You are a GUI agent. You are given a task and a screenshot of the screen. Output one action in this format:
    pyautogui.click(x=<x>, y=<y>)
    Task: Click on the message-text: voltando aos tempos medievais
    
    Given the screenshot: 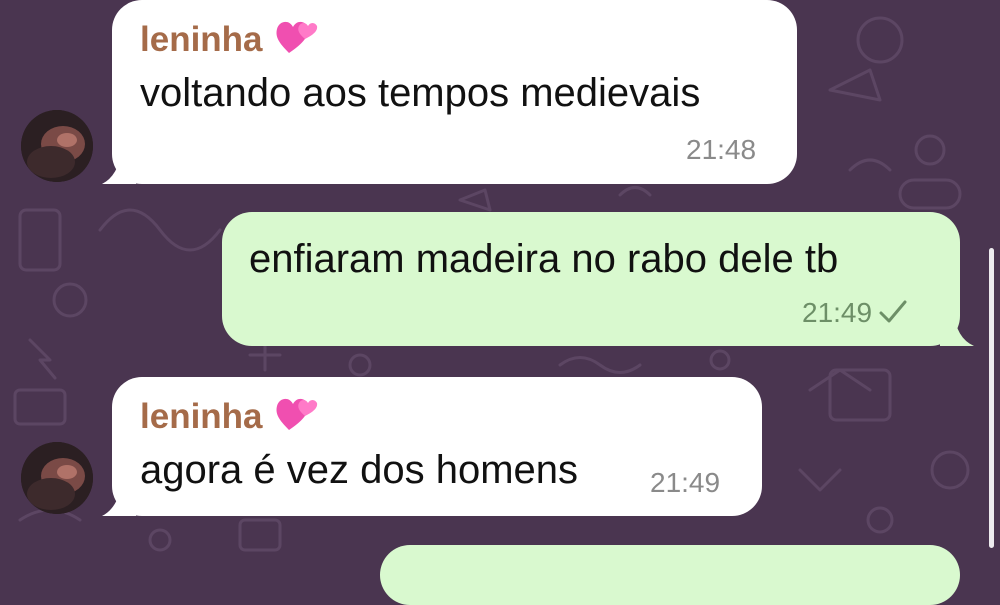 What is the action you would take?
    pyautogui.click(x=420, y=93)
    